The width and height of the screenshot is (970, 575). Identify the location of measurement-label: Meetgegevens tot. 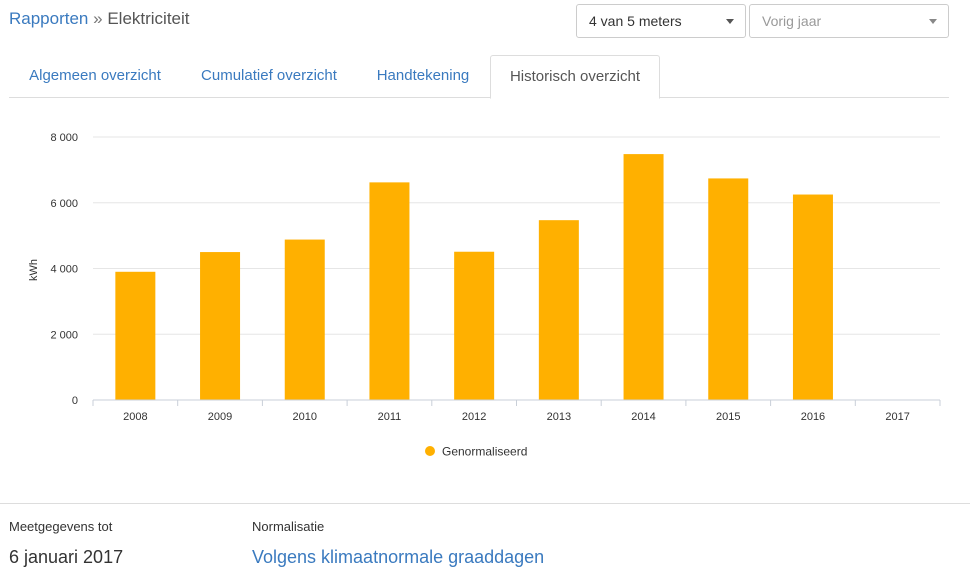
(61, 526).